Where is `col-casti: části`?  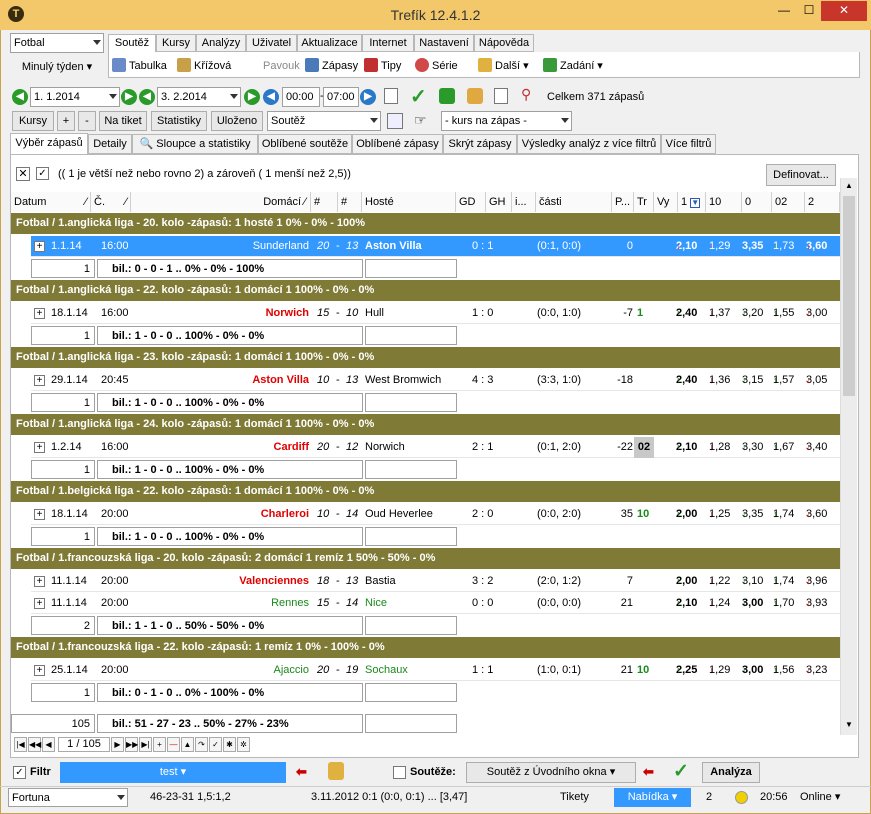 col-casti: části is located at coordinates (574, 202).